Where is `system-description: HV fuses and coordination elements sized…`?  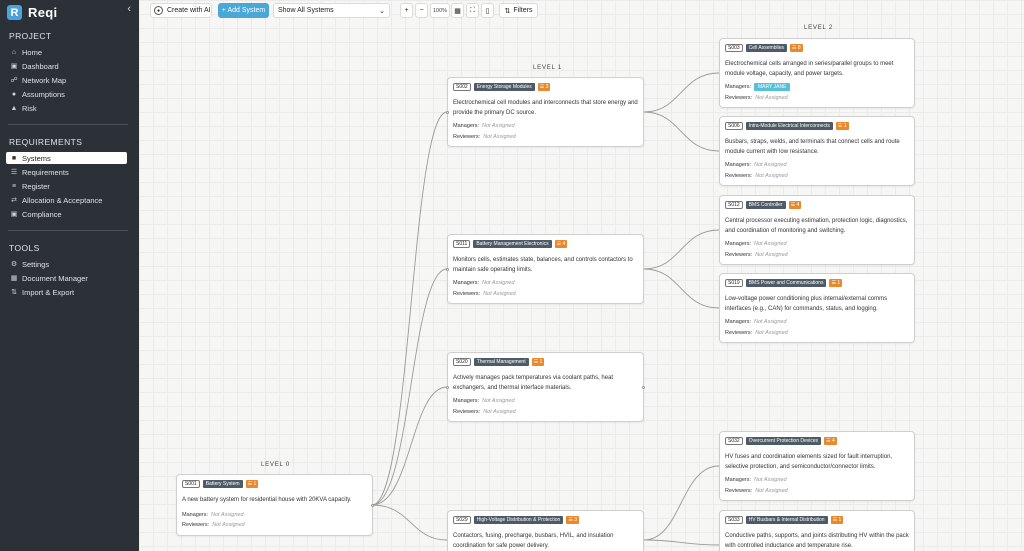 system-description: HV fuses and coordination elements sized… is located at coordinates (809, 462).